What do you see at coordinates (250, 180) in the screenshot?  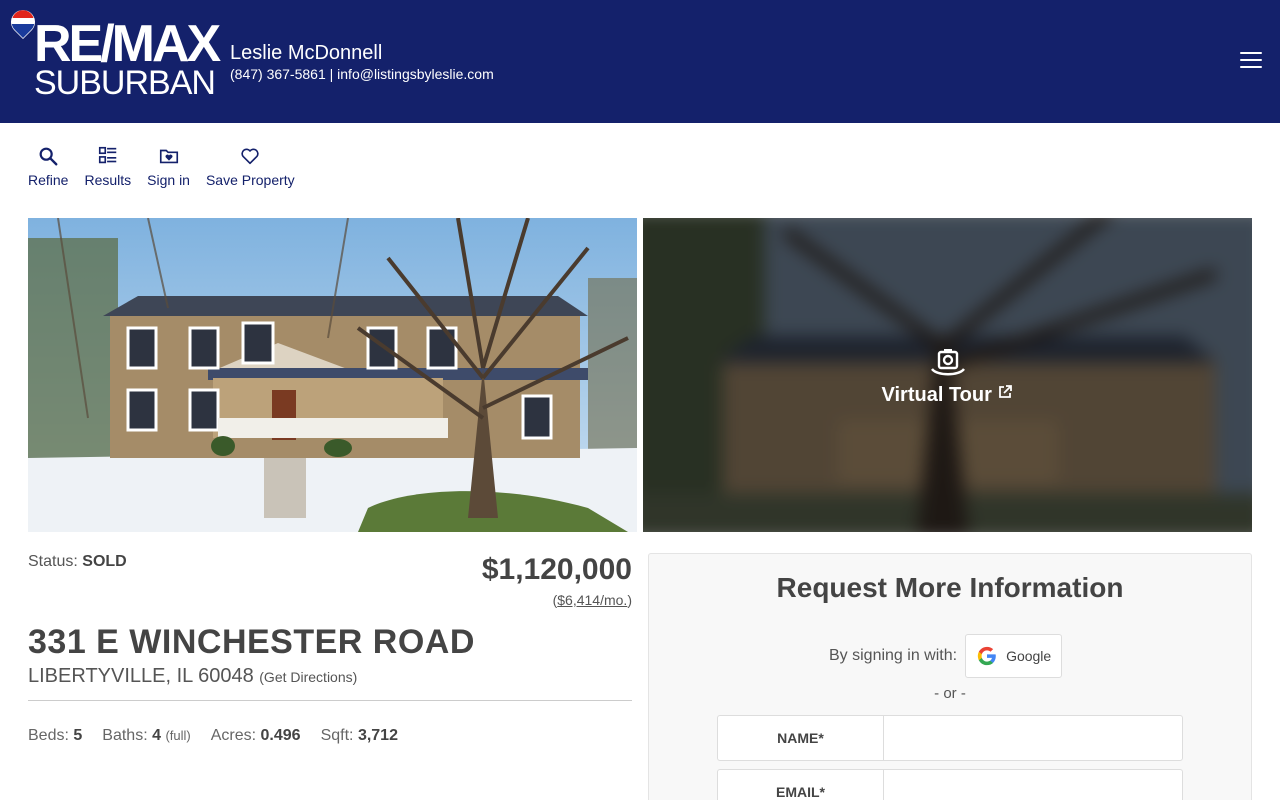 I see `save-property-label: Save Property` at bounding box center [250, 180].